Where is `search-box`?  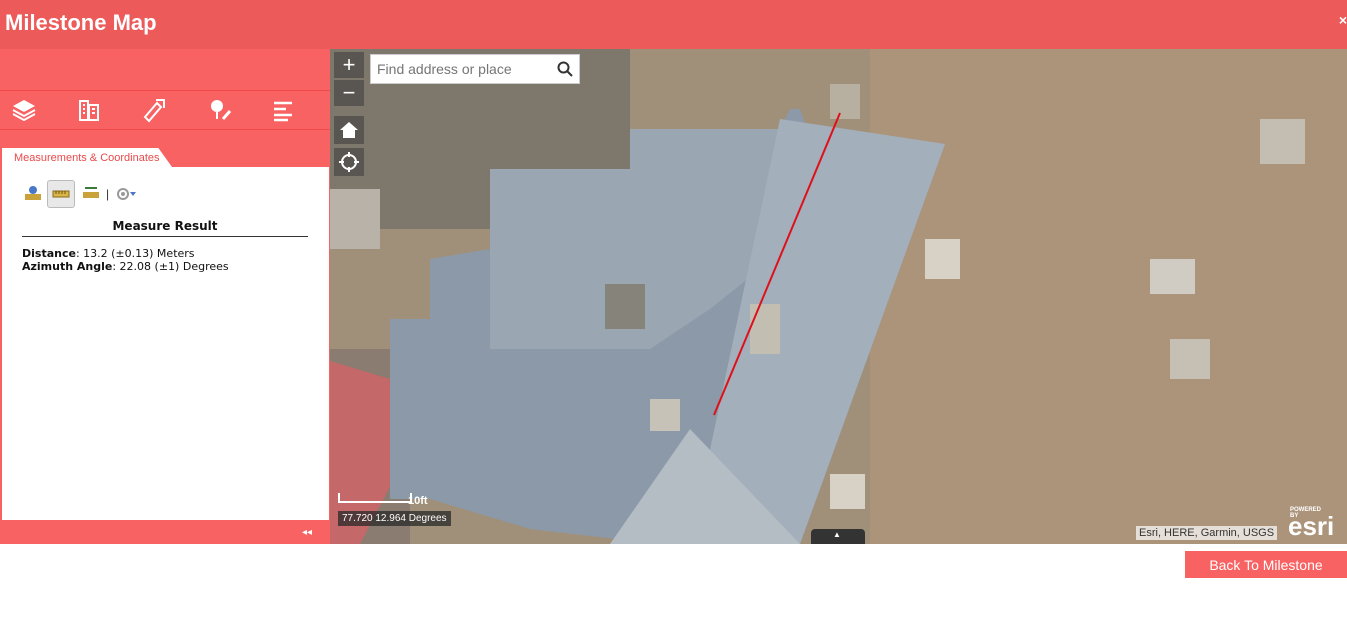
search-box is located at coordinates (475, 69).